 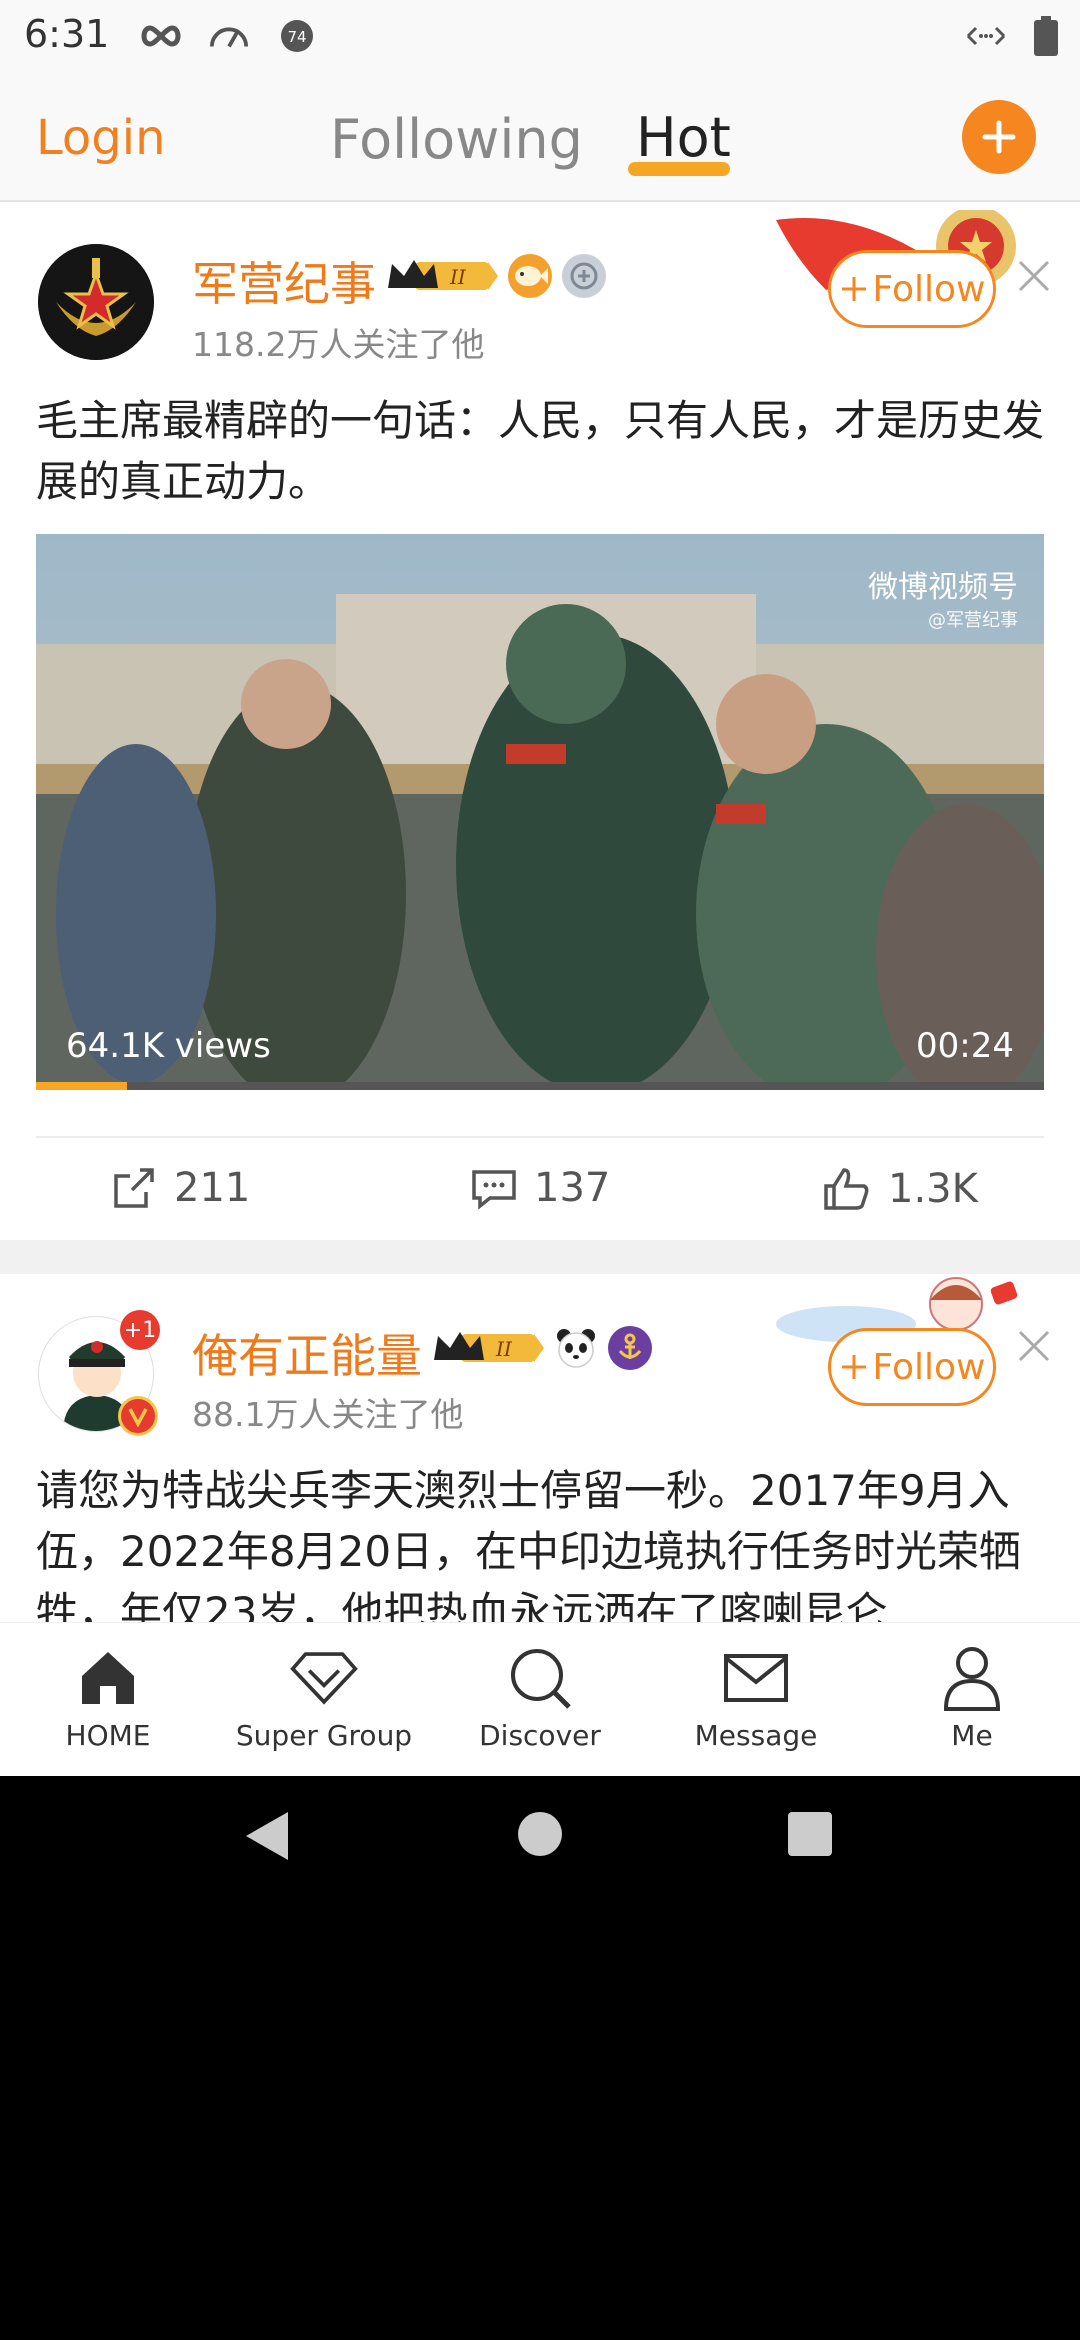 I want to click on tab-me: Me, so click(x=972, y=1699).